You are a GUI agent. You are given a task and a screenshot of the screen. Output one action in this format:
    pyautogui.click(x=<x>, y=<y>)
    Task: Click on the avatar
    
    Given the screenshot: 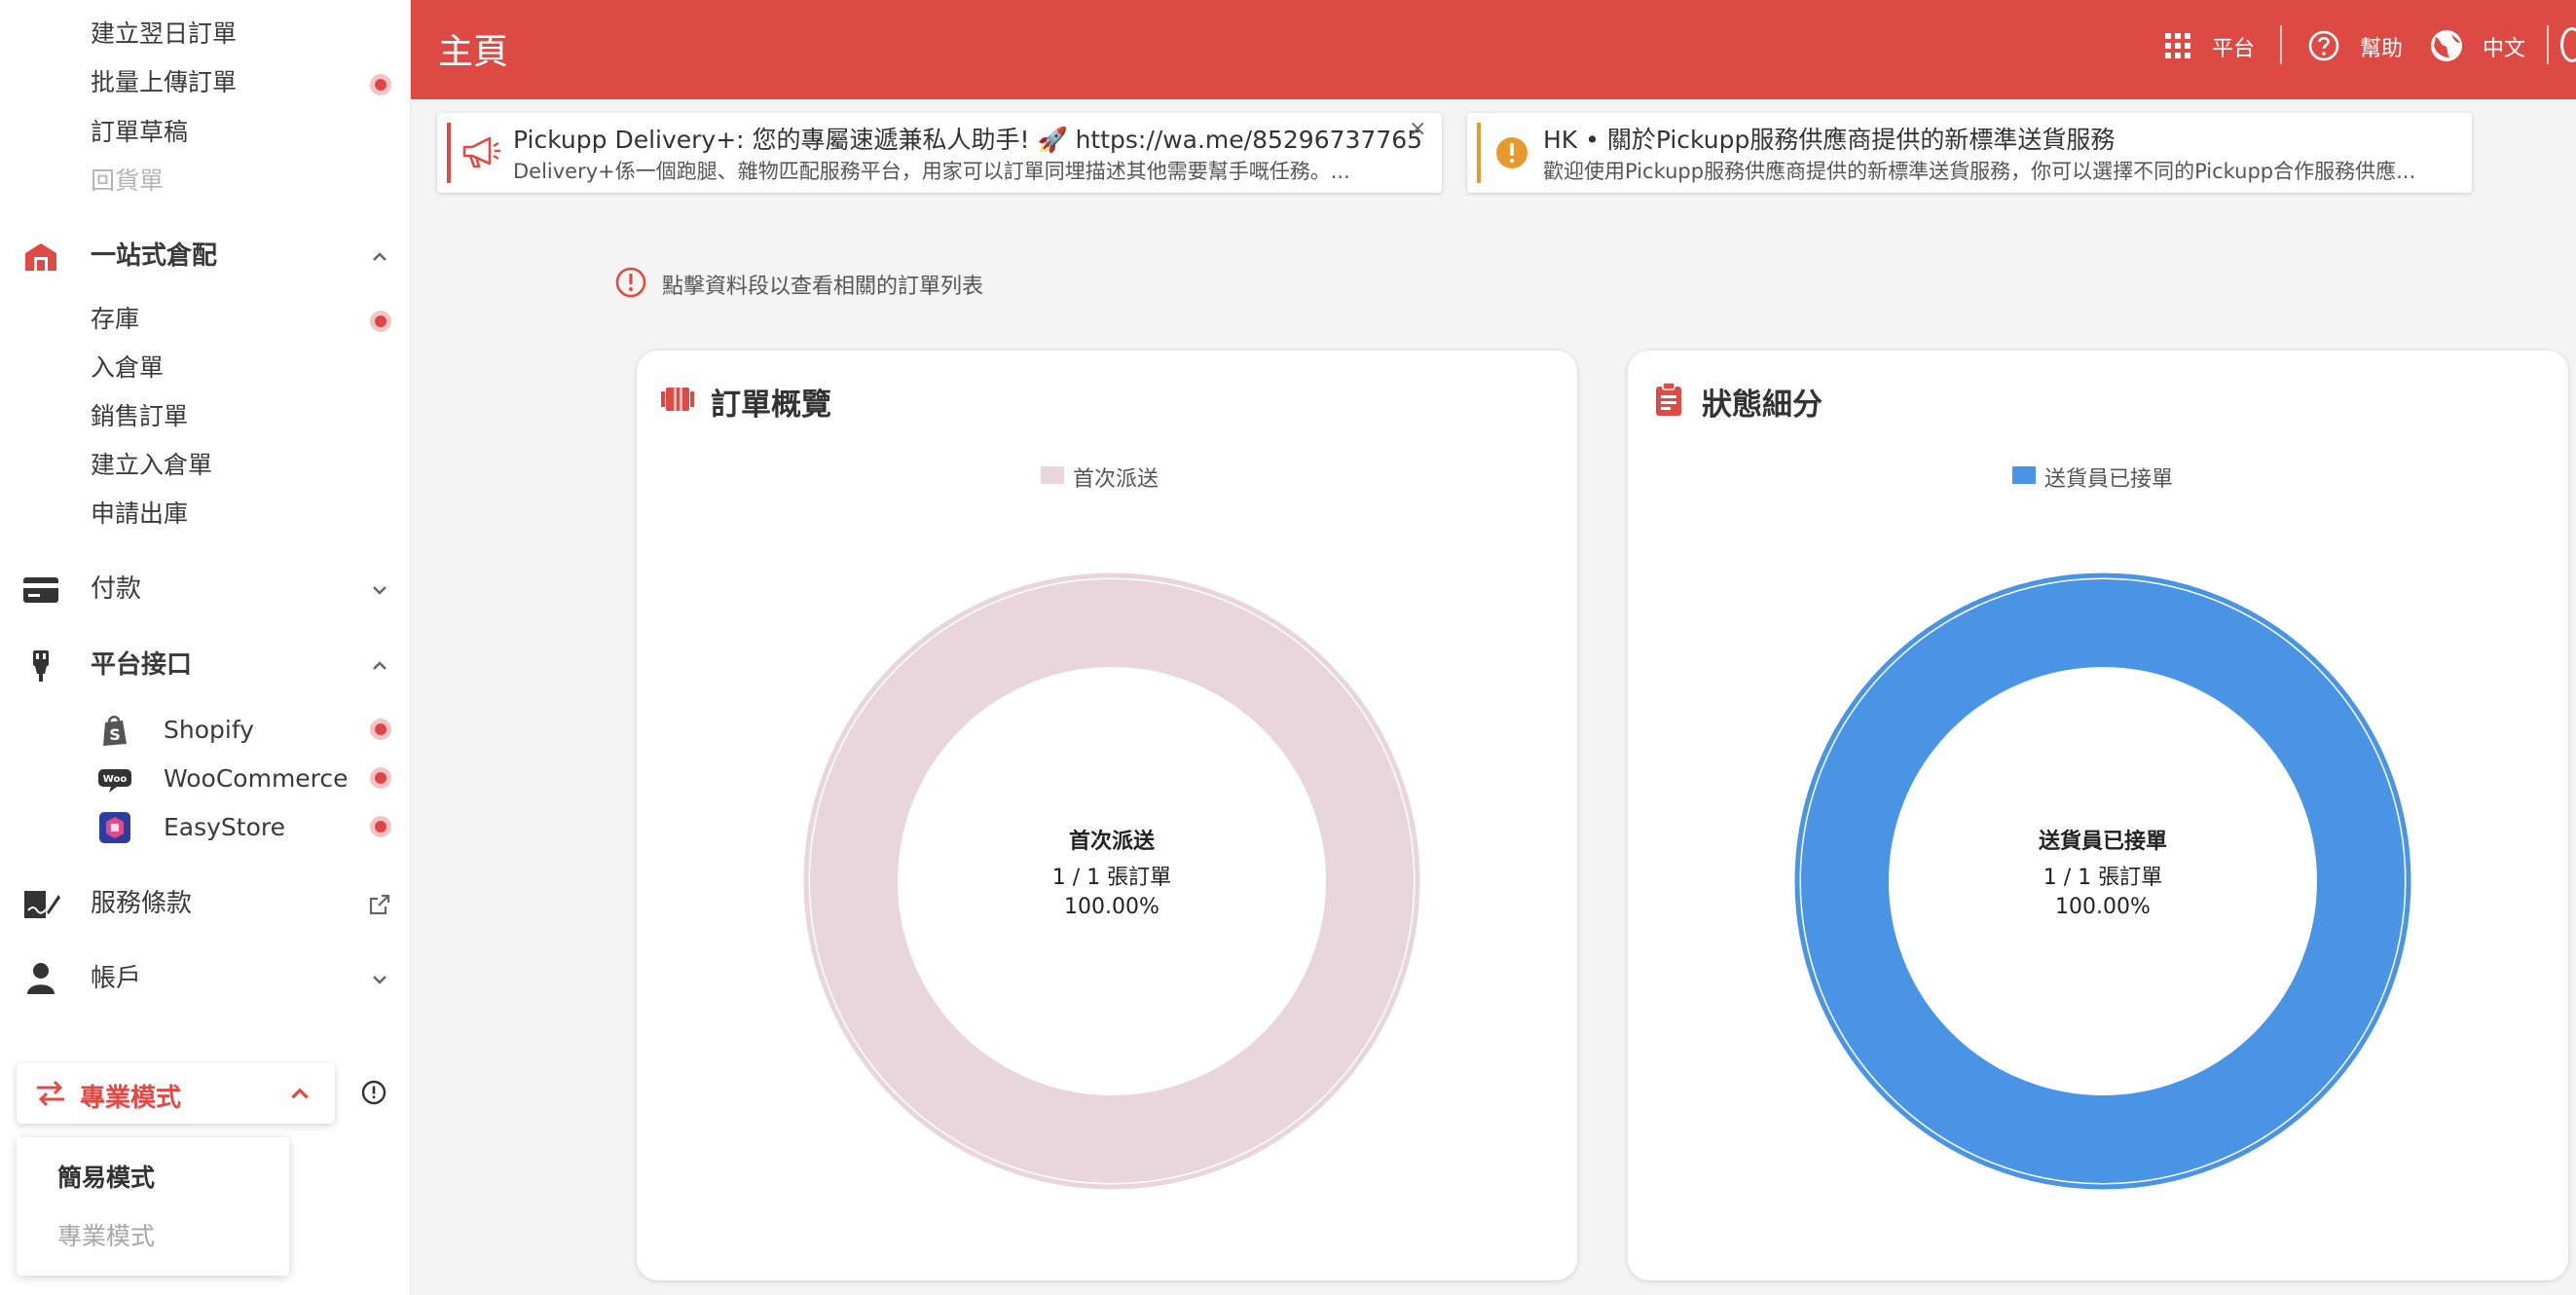 What is the action you would take?
    pyautogui.click(x=2568, y=44)
    